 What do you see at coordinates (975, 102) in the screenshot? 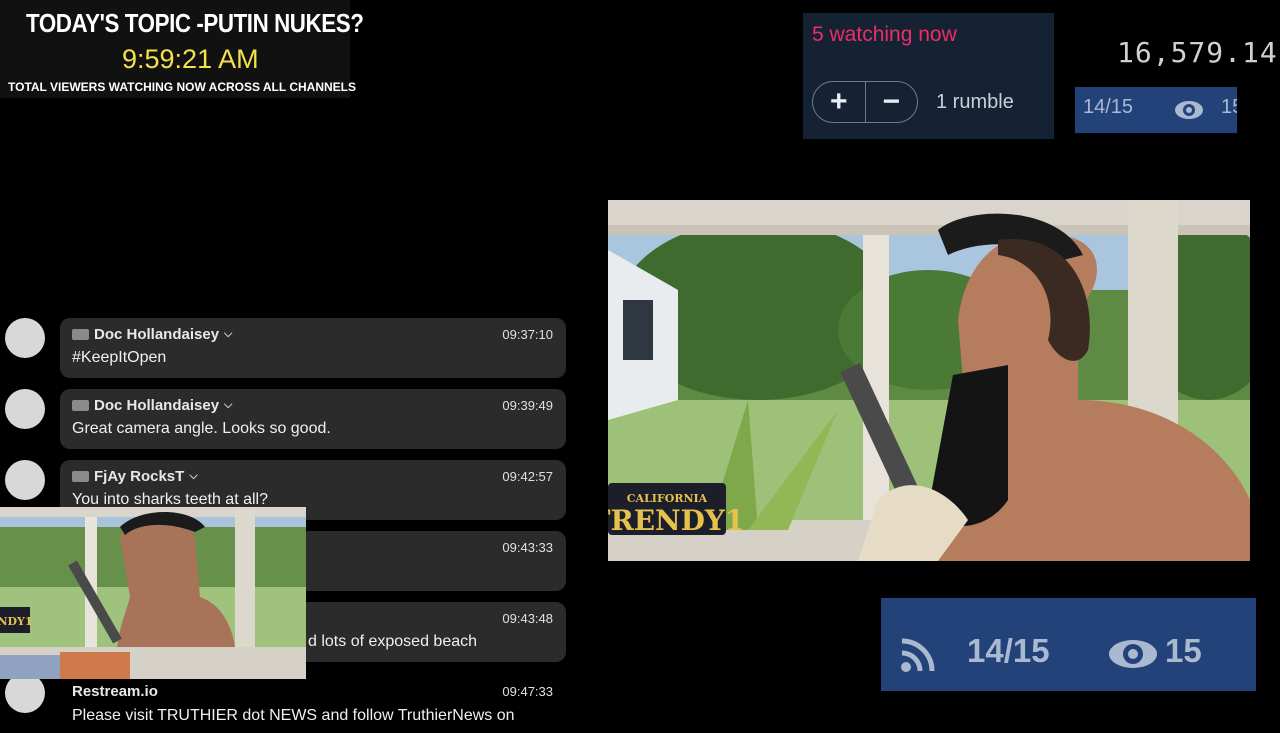
I see `rumble-count: 1 rumble` at bounding box center [975, 102].